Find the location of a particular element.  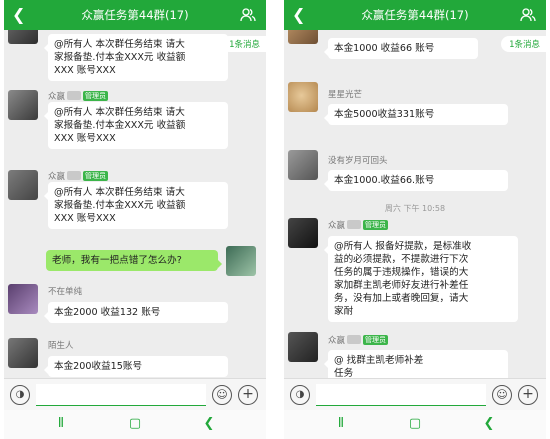

sent-message-bubble: 老师，我有一把点错了怎么办? is located at coordinates (134, 260).